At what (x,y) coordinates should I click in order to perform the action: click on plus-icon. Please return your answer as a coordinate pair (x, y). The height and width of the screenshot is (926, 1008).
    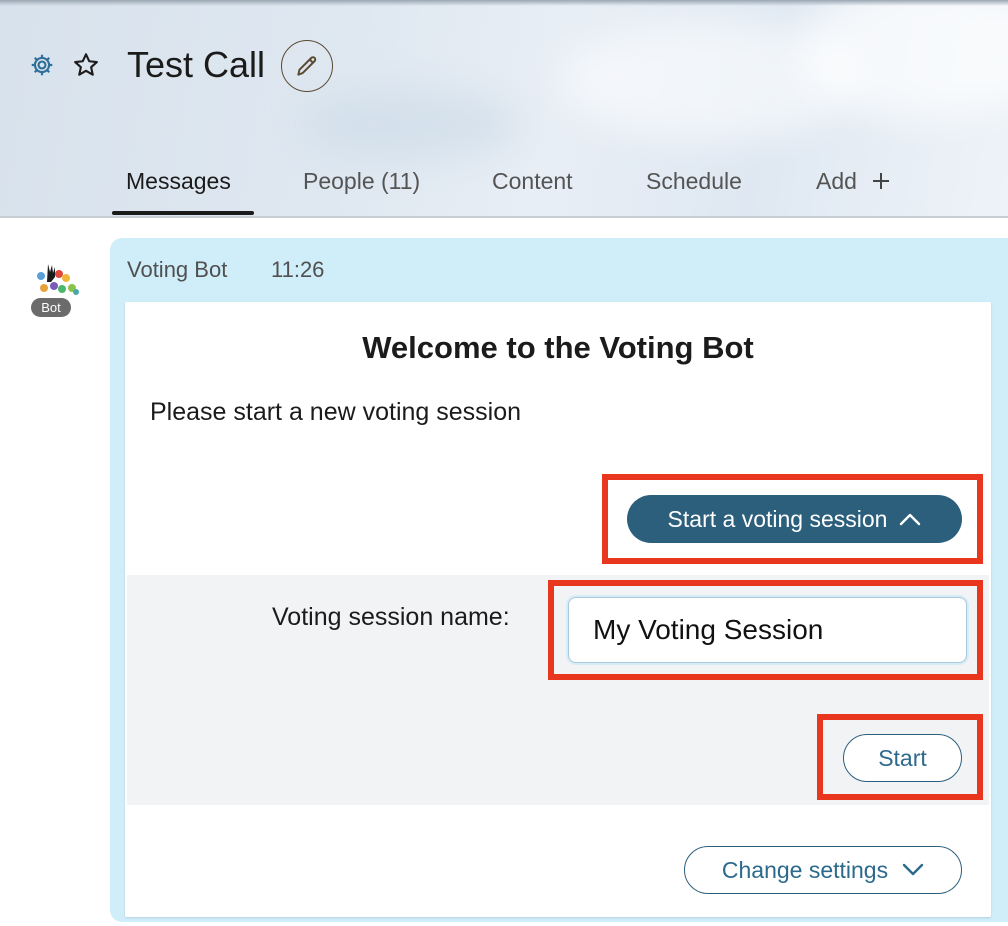
    Looking at the image, I should click on (881, 181).